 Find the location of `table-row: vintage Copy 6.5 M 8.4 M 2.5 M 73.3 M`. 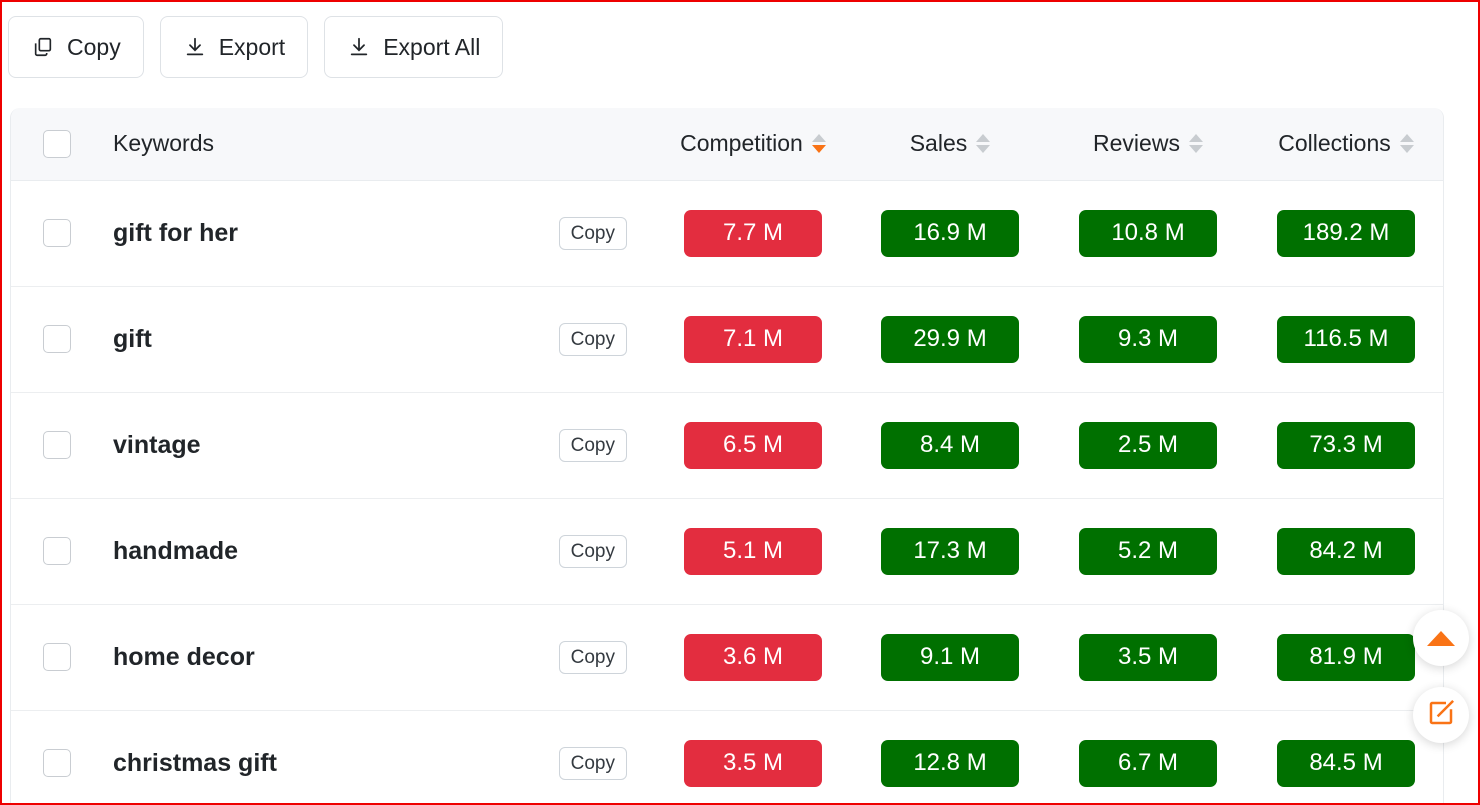

table-row: vintage Copy 6.5 M 8.4 M 2.5 M 73.3 M is located at coordinates (727, 445).